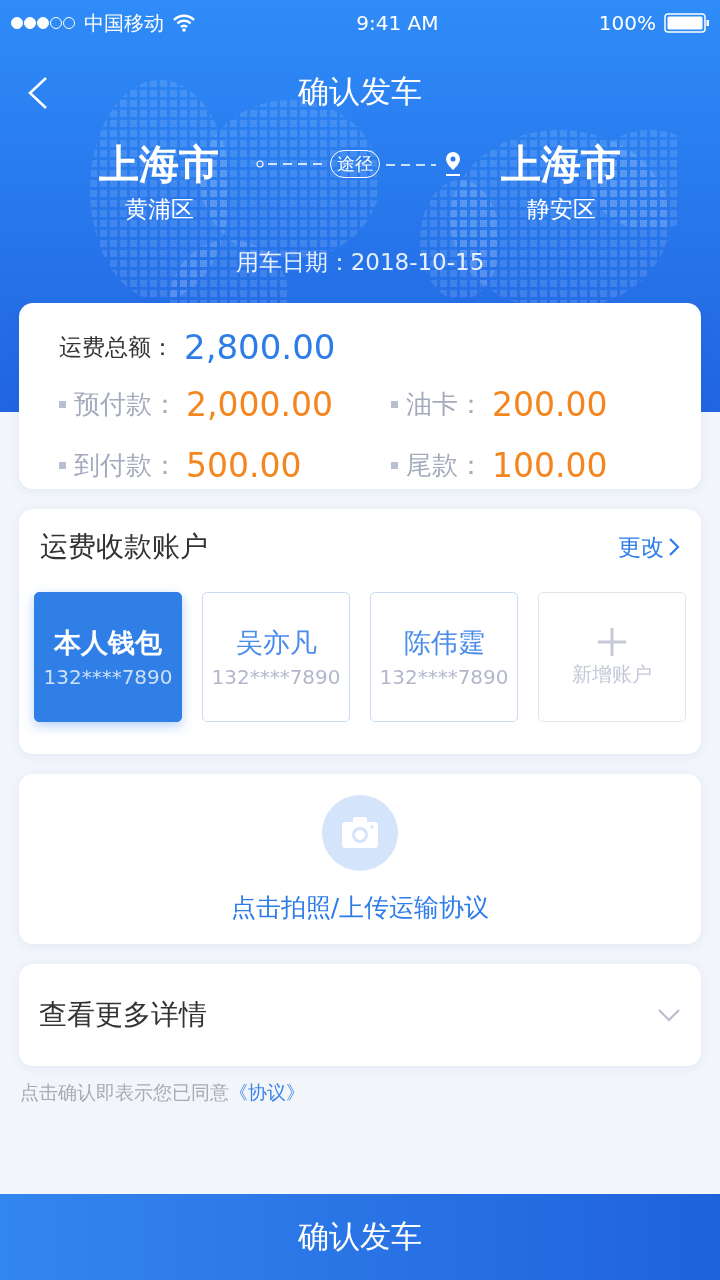 This screenshot has width=720, height=1280. Describe the element at coordinates (444, 643) in the screenshot. I see `account-name: 陈伟霆` at that location.